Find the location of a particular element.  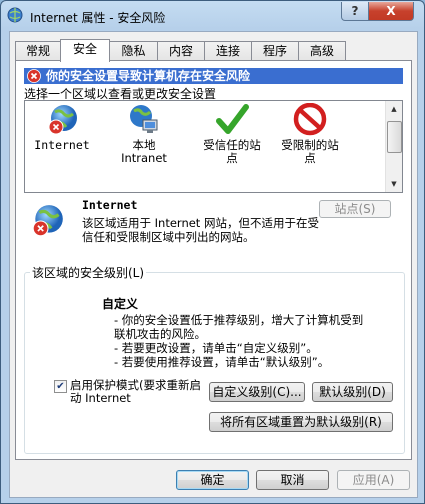

scroll-down-arrow-icon: ▼ is located at coordinates (394, 184).